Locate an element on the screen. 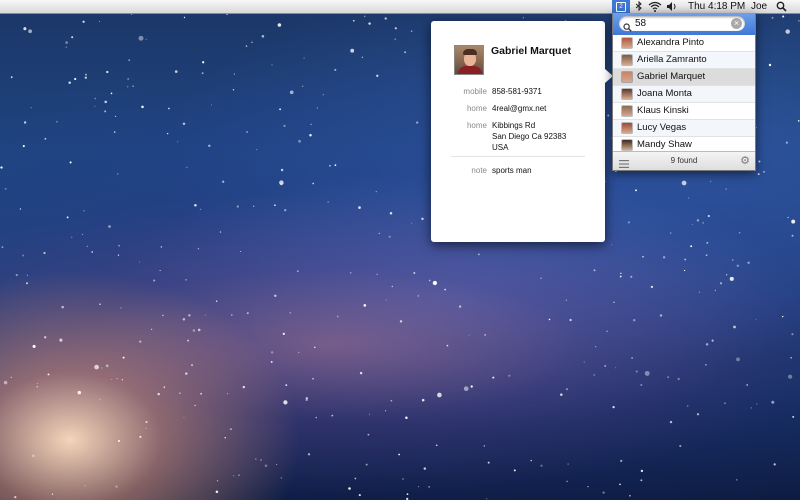 This screenshot has width=800, height=500. result-item: Alexandra Pinto is located at coordinates (684, 43).